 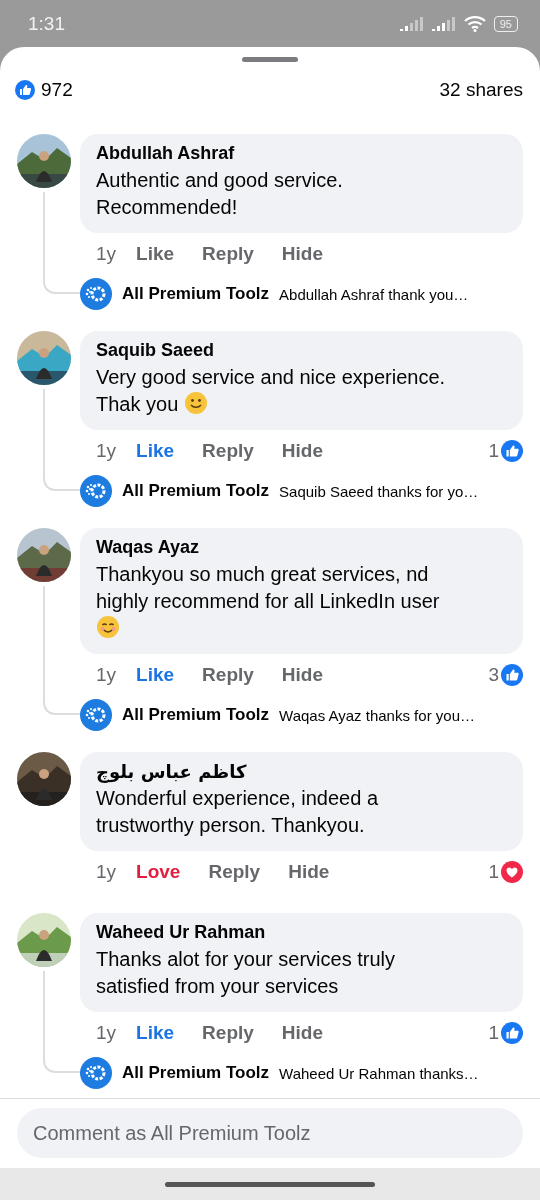 What do you see at coordinates (301, 153) in the screenshot?
I see `comment-author: Abdullah Ashraf` at bounding box center [301, 153].